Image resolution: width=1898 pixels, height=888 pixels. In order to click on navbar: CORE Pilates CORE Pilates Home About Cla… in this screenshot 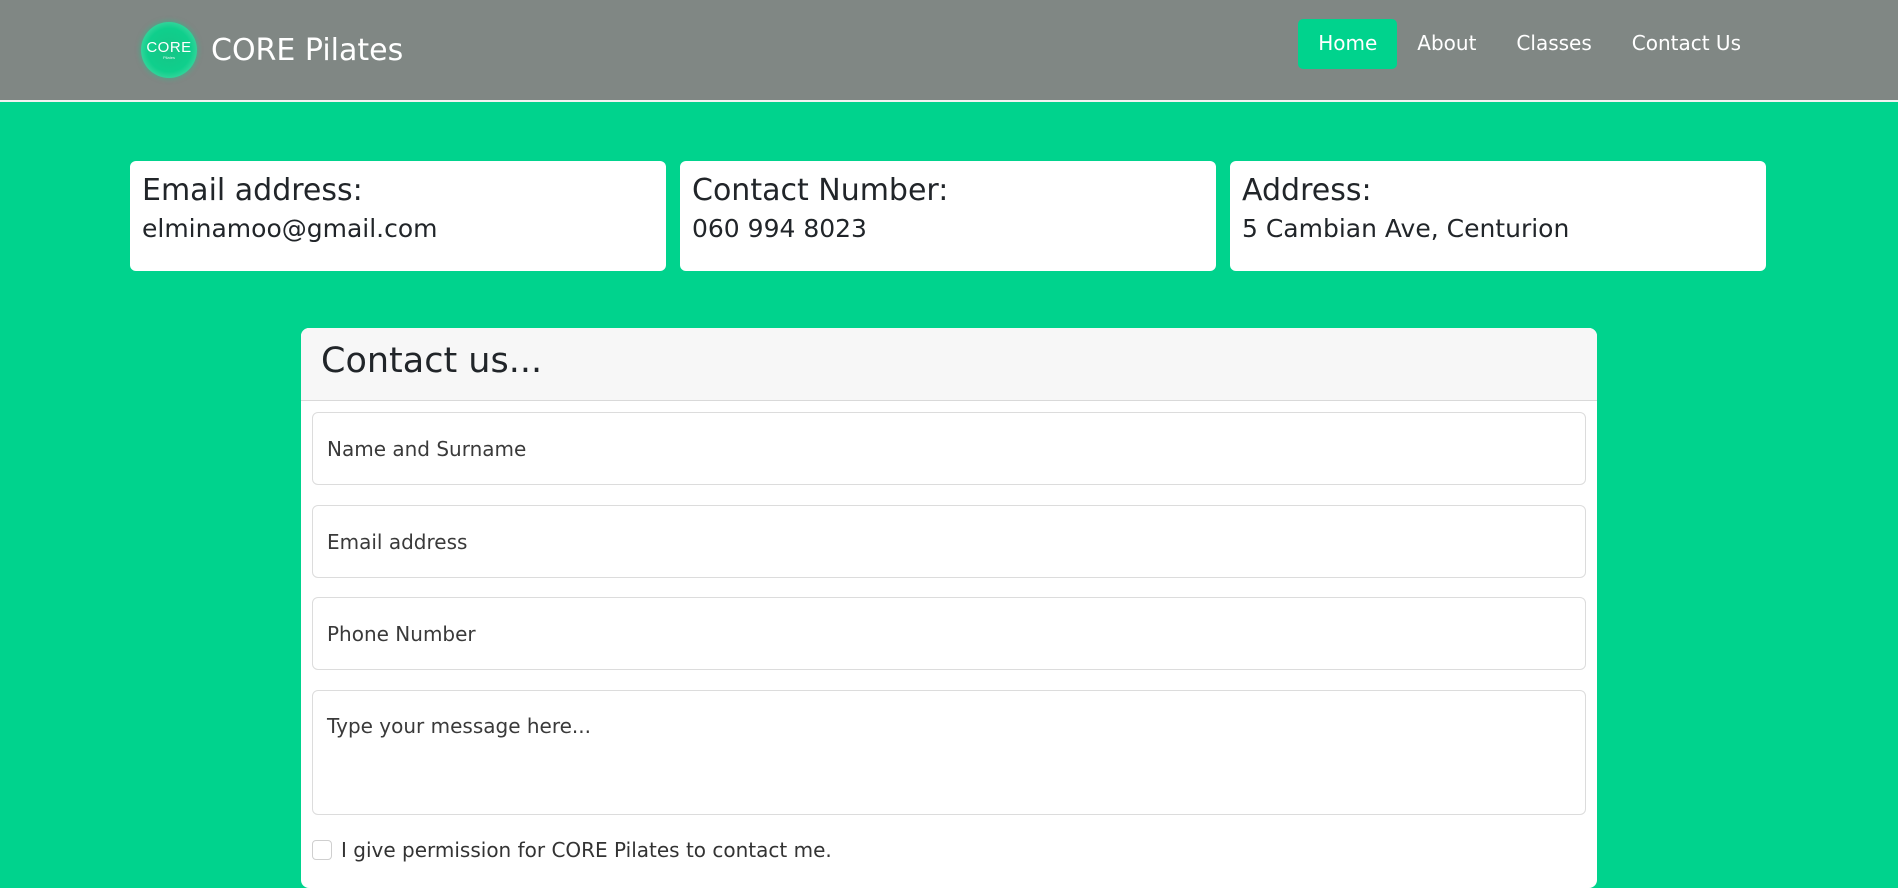, I will do `click(949, 51)`.